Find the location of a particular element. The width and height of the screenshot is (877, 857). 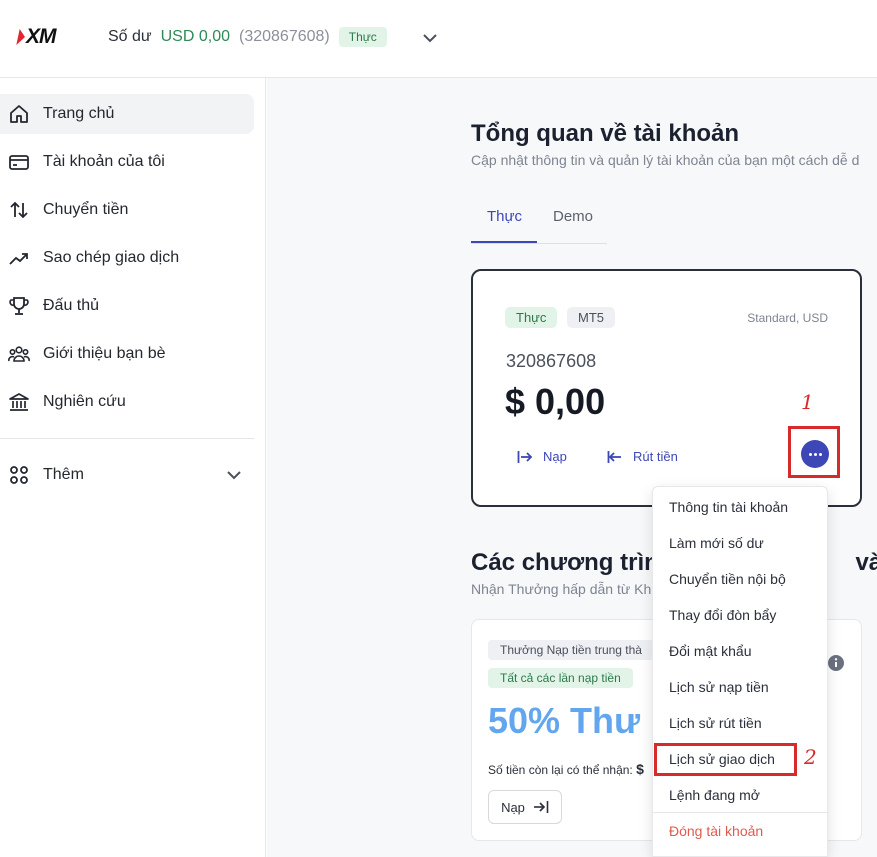

promo-tag-green: Tất cả các lần nạp tiền is located at coordinates (560, 678).